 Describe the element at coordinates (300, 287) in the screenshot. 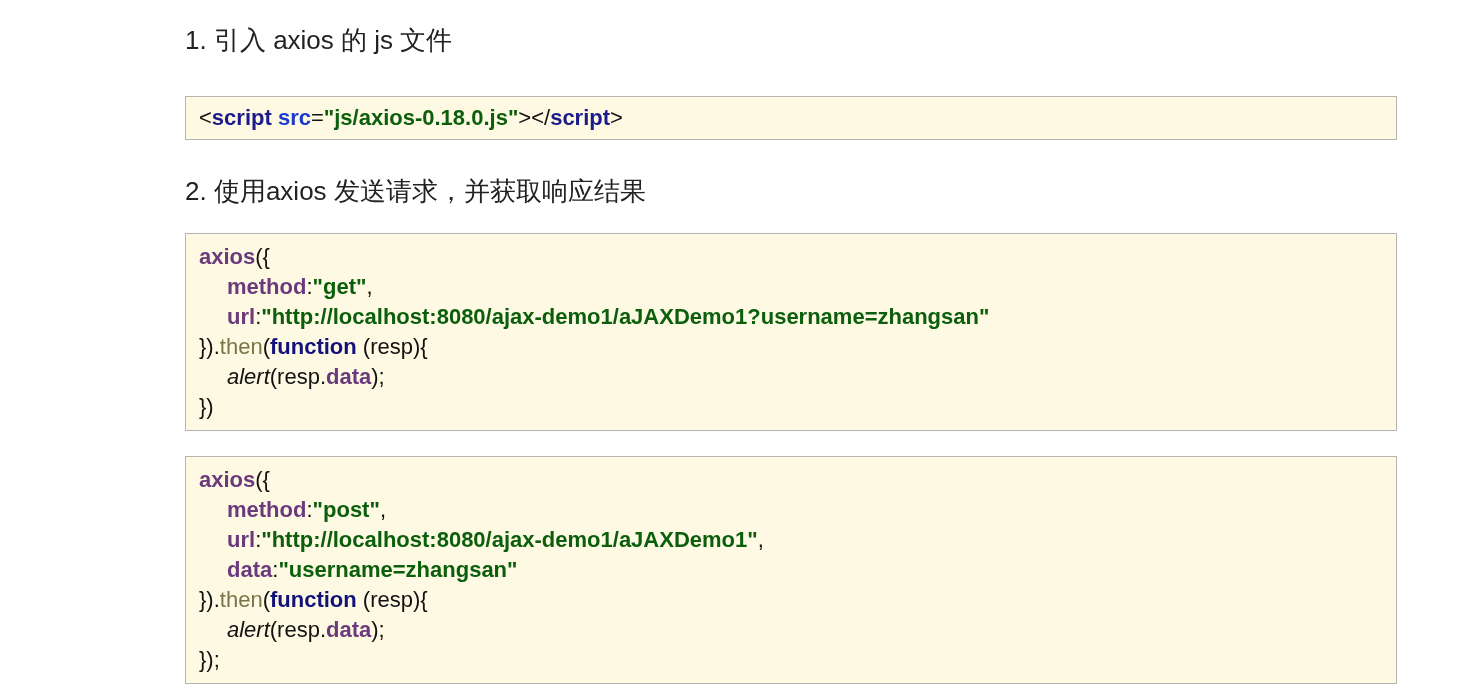

I see `code-line: method:"get",` at that location.